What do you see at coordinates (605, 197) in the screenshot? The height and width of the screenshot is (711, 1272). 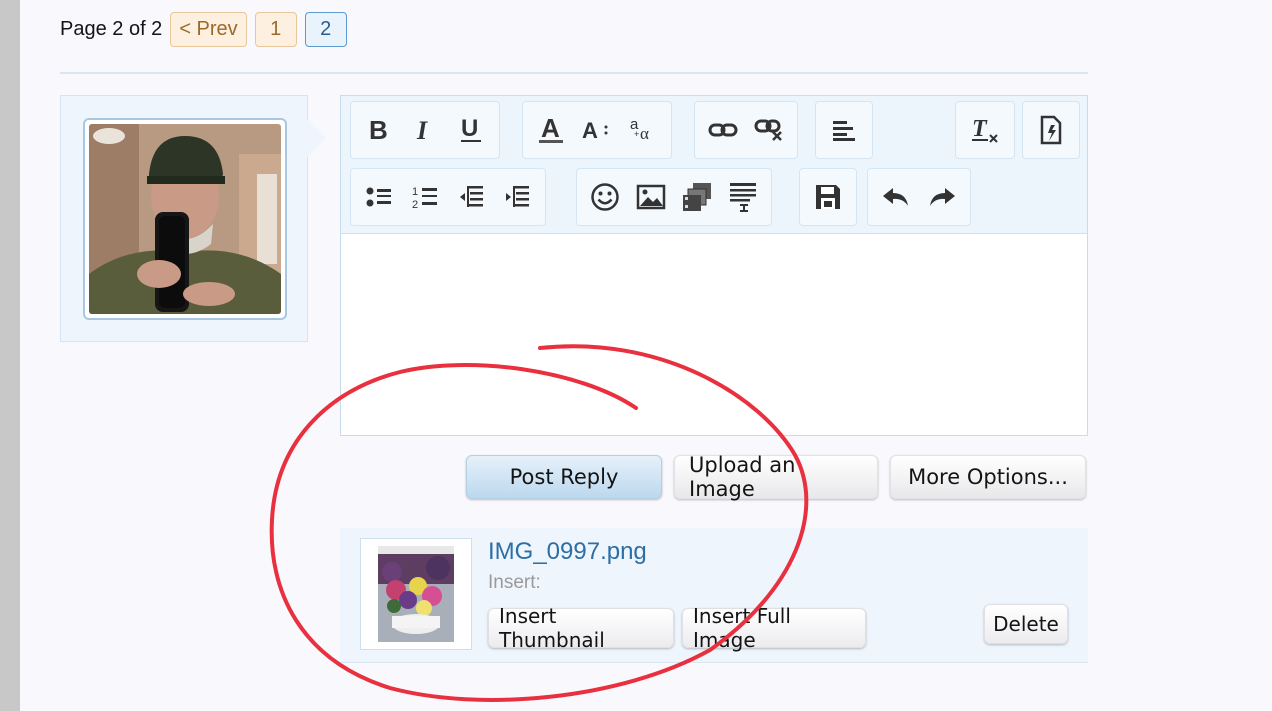 I see `smilie-icon` at bounding box center [605, 197].